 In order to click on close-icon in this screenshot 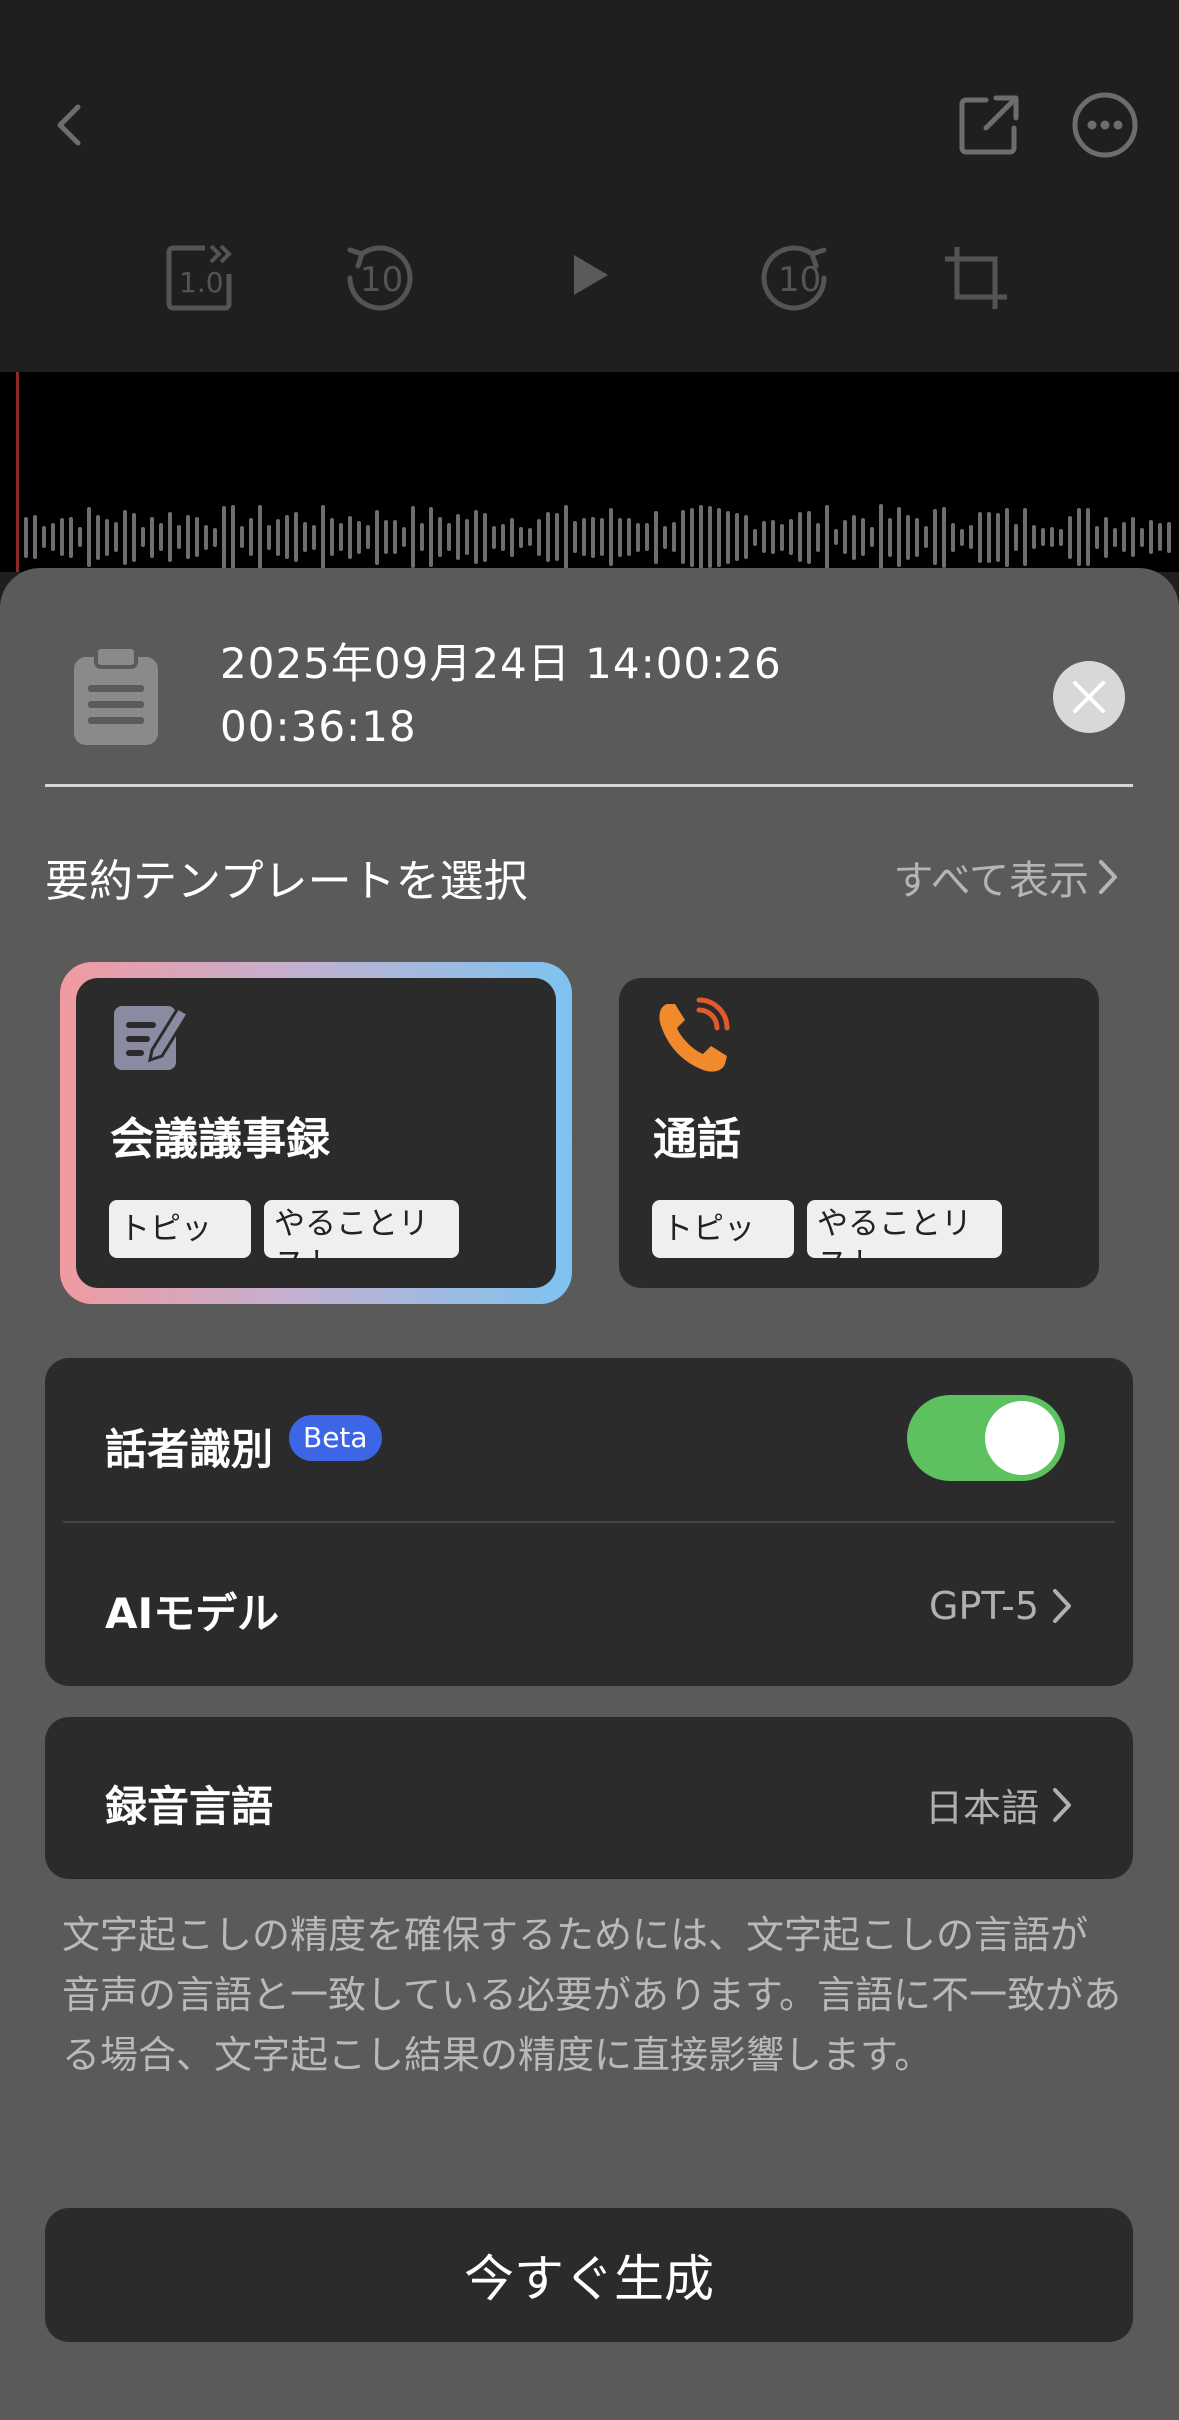, I will do `click(1089, 697)`.